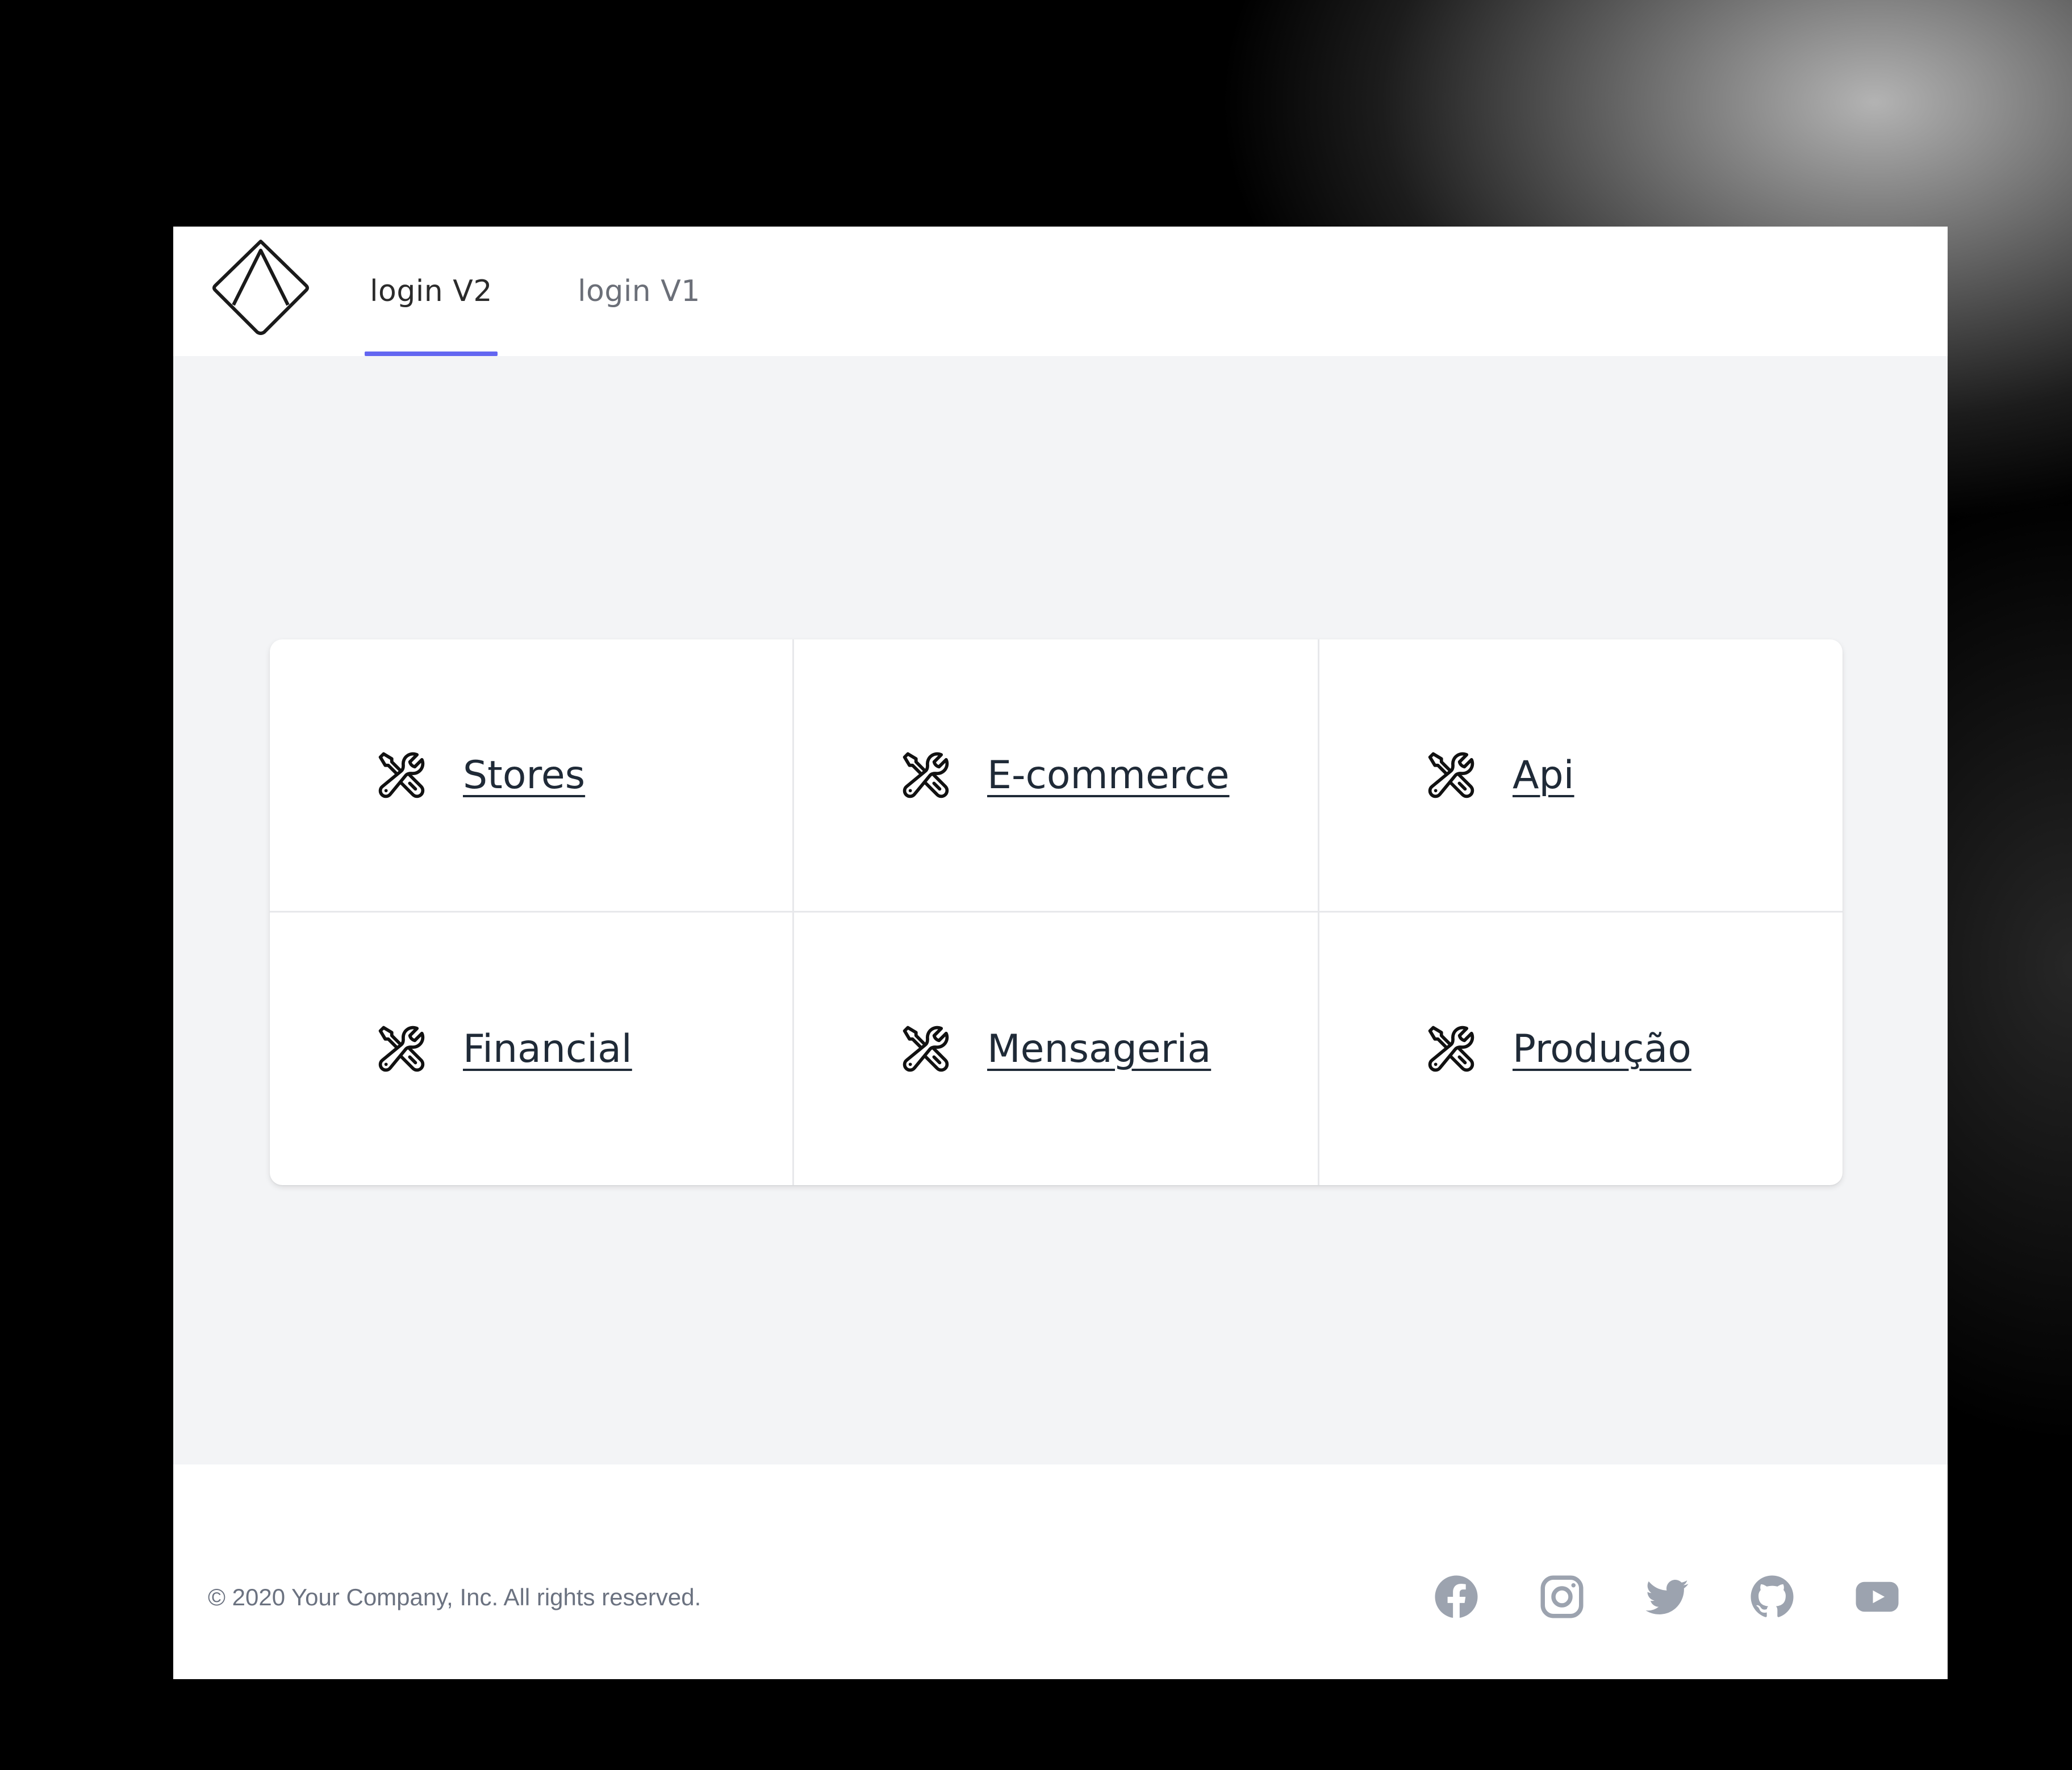 This screenshot has height=1770, width=2072. Describe the element at coordinates (1562, 1597) in the screenshot. I see `instagram-icon` at that location.